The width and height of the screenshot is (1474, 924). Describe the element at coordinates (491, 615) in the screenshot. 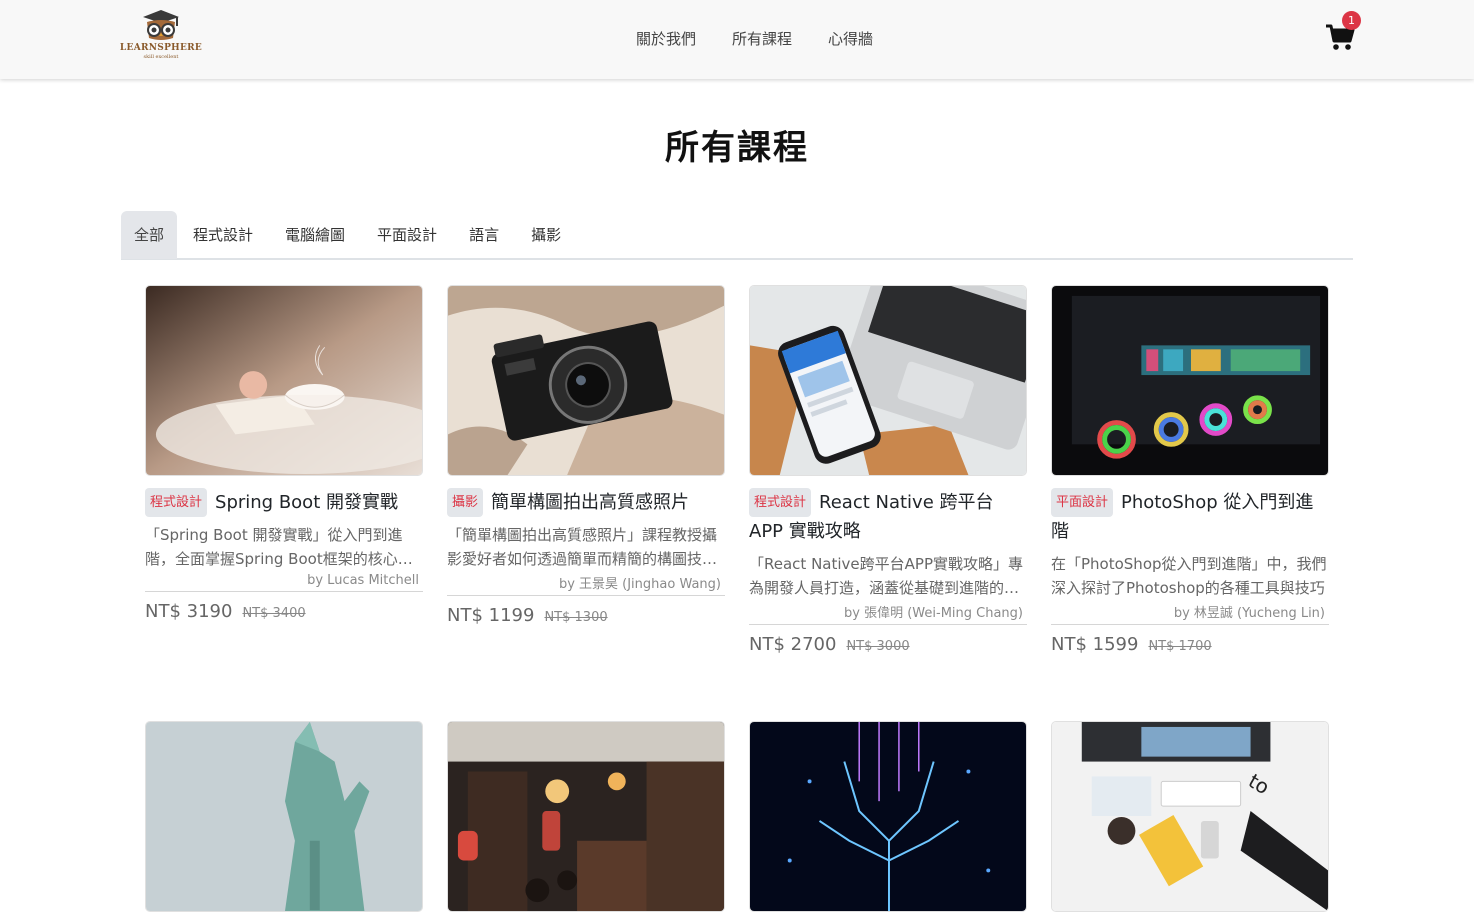

I see `current-price: NT$ 1199` at that location.